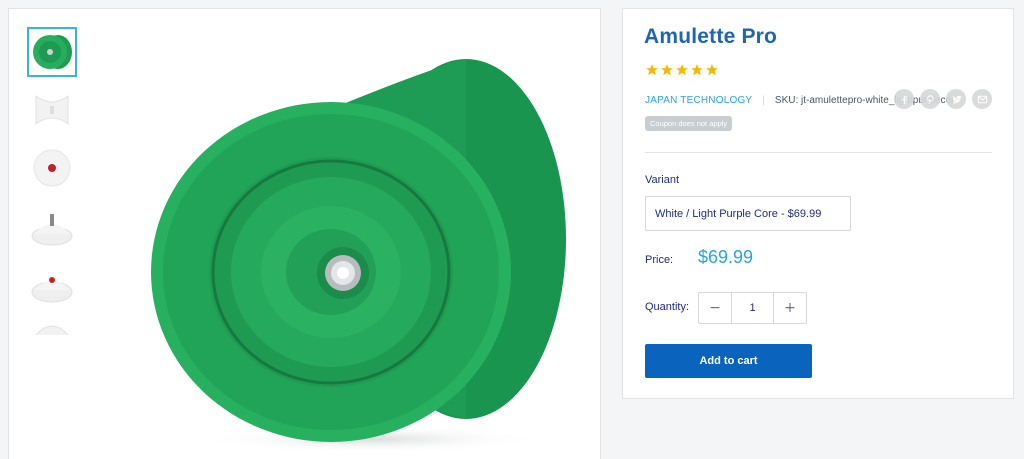  What do you see at coordinates (790, 308) in the screenshot?
I see `quantity-increase-button: +` at bounding box center [790, 308].